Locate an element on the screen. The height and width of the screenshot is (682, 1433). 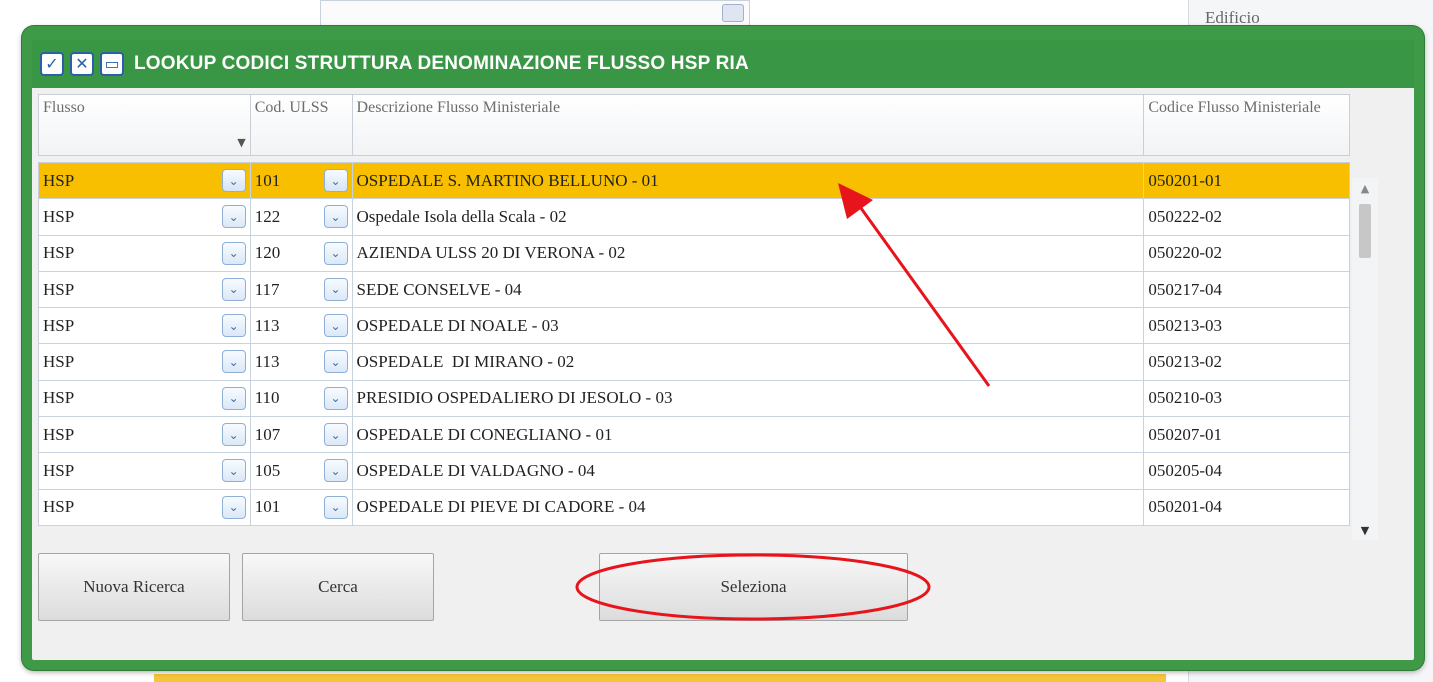
cerca-button: Cerca is located at coordinates (338, 587).